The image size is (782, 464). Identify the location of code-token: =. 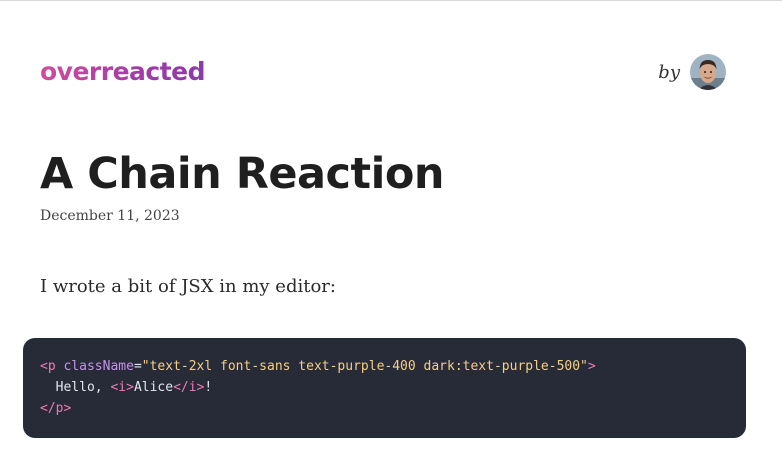
(137, 366).